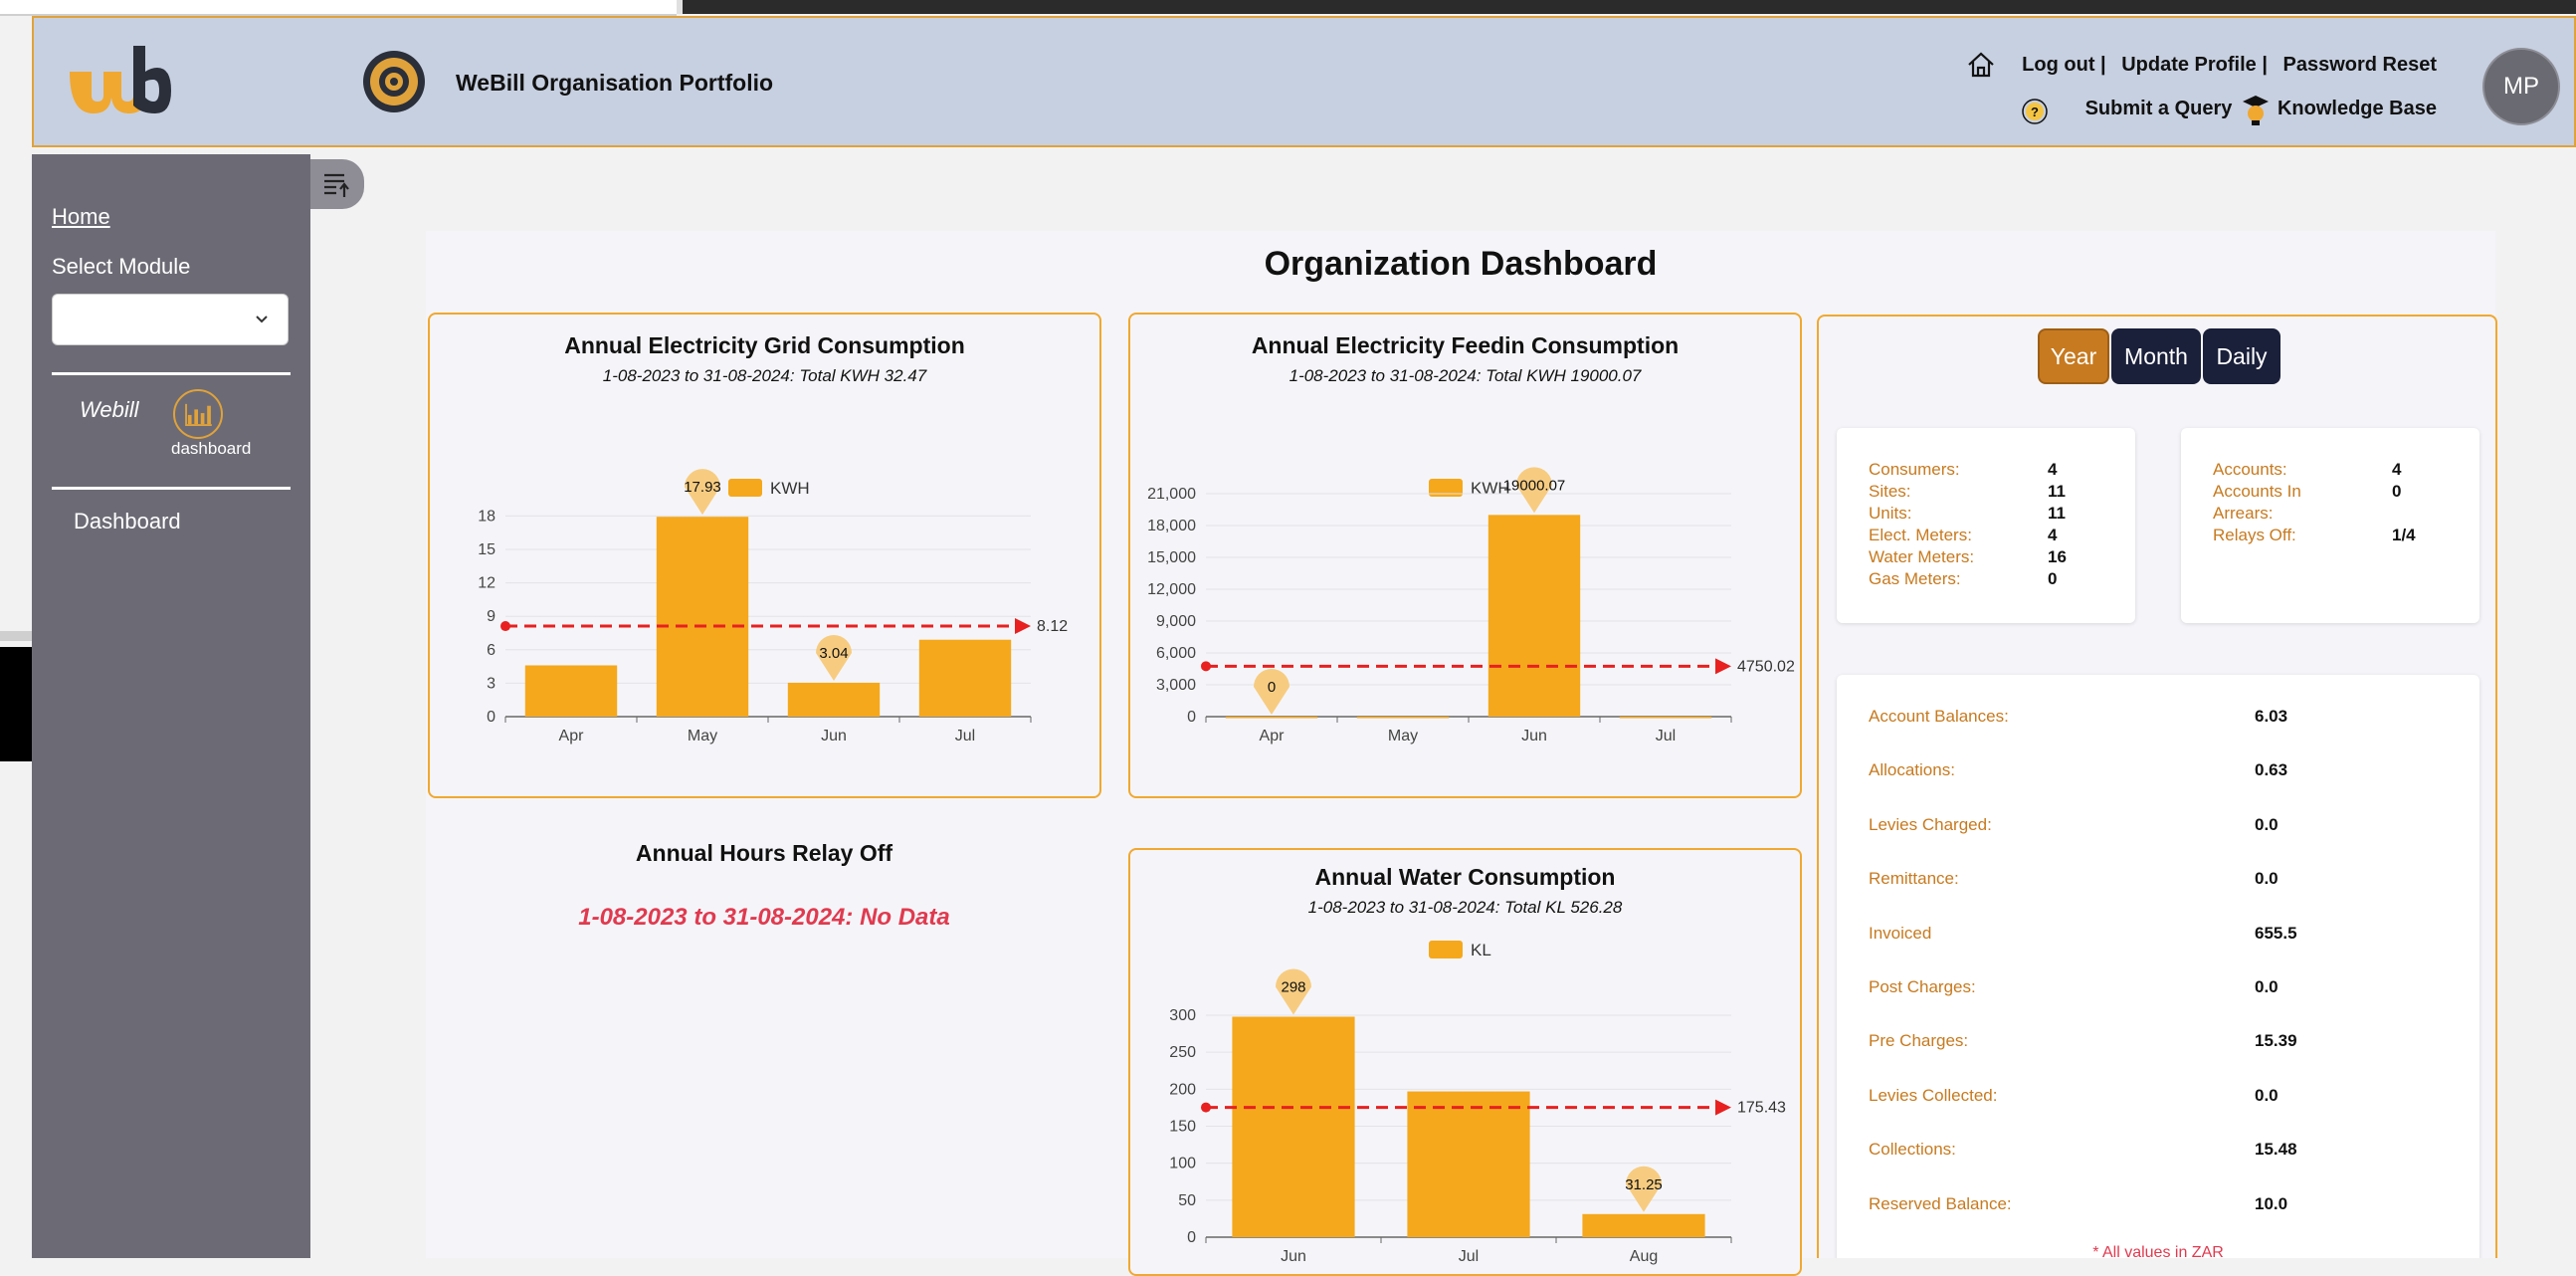 The height and width of the screenshot is (1276, 2576). Describe the element at coordinates (81, 217) in the screenshot. I see `sidebar-home-link: Home` at that location.